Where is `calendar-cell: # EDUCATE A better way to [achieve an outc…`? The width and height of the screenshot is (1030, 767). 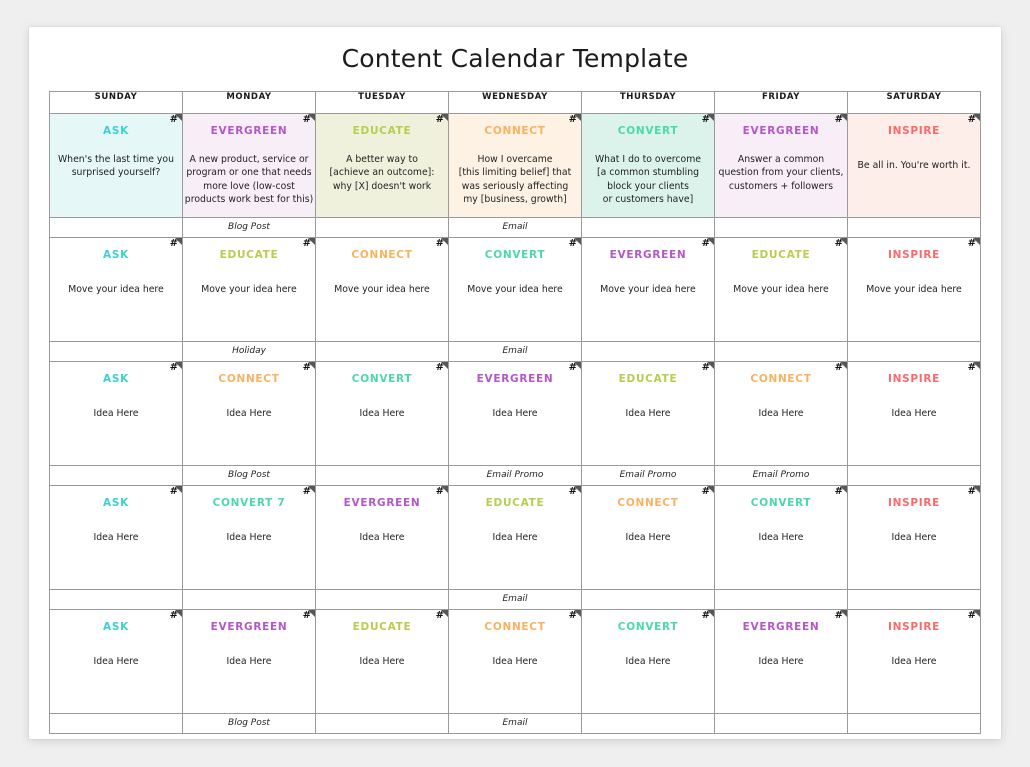
calendar-cell: # EDUCATE A better way to [achieve an outc… is located at coordinates (382, 165).